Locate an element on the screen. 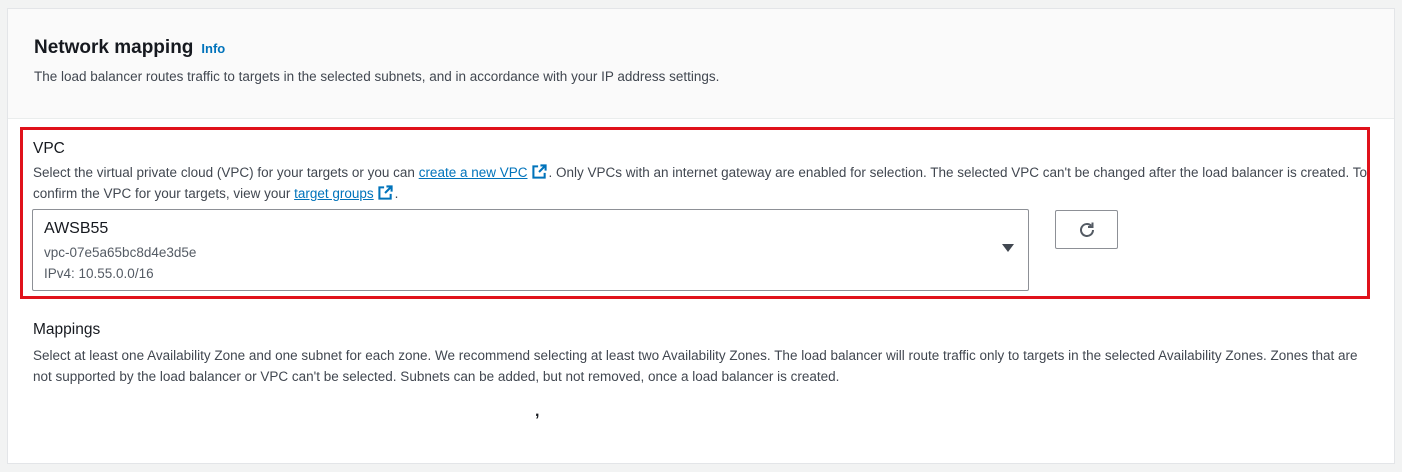 Image resolution: width=1402 pixels, height=472 pixels. refresh-icon is located at coordinates (1086, 229).